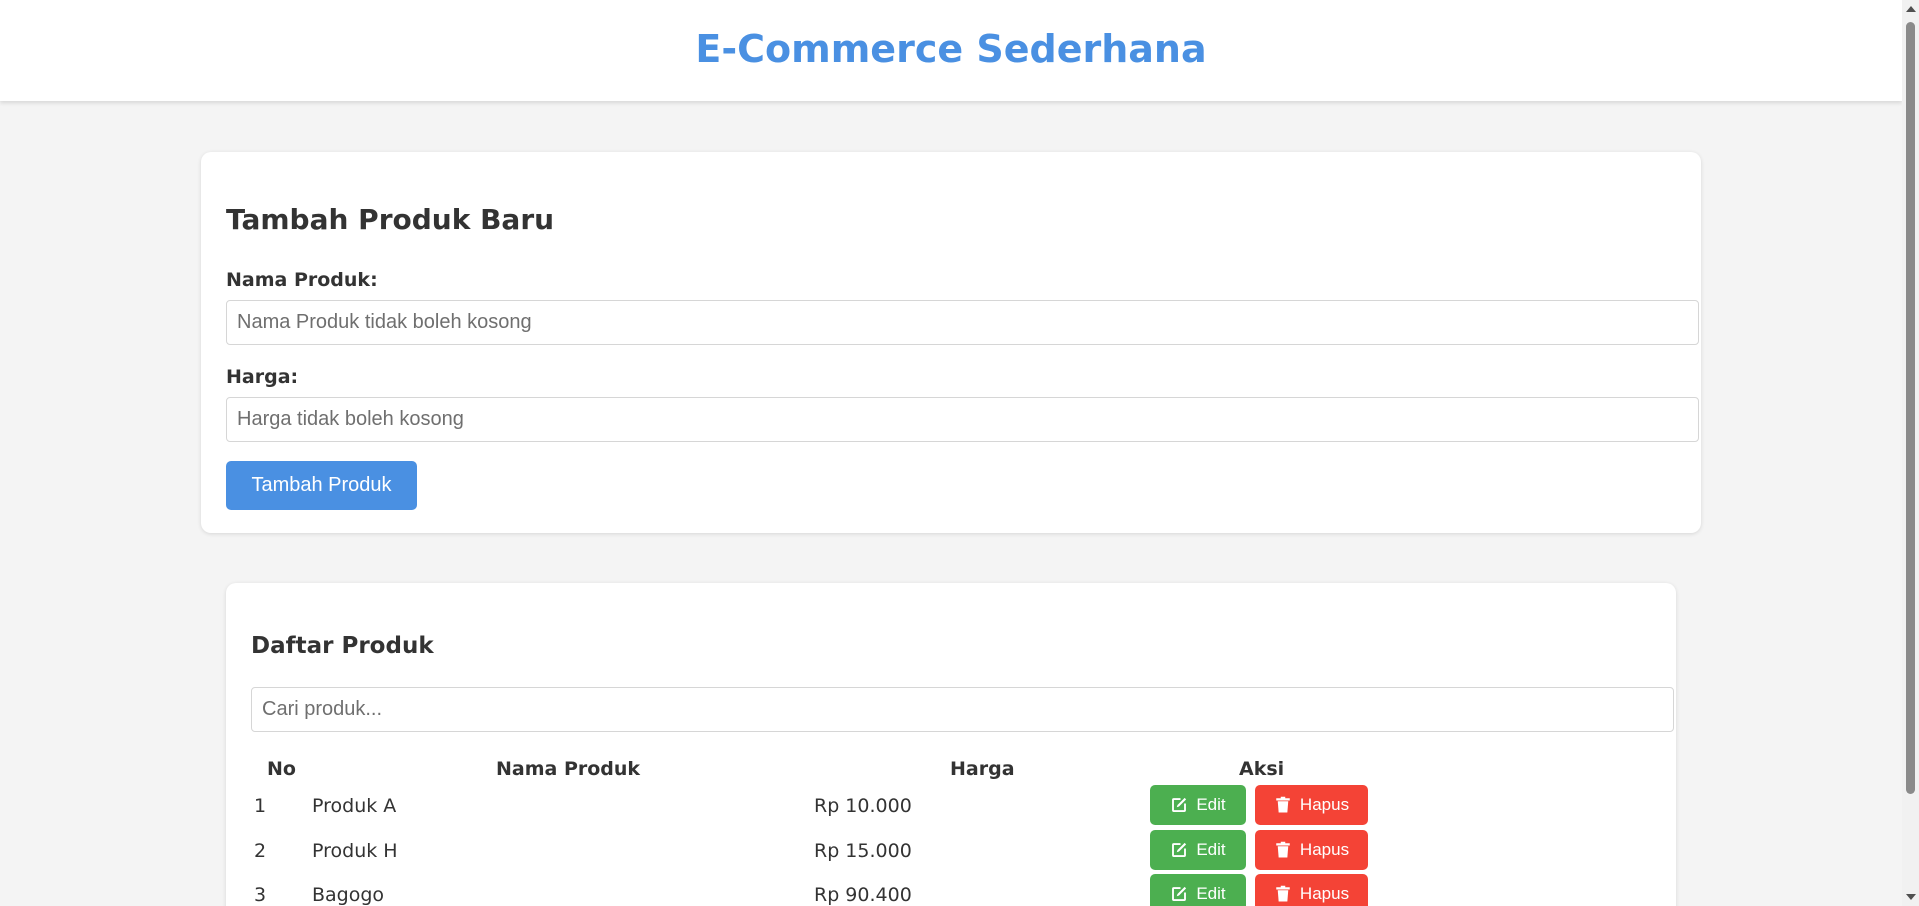 Image resolution: width=1919 pixels, height=906 pixels. What do you see at coordinates (262, 377) in the screenshot?
I see `price-label: Harga:` at bounding box center [262, 377].